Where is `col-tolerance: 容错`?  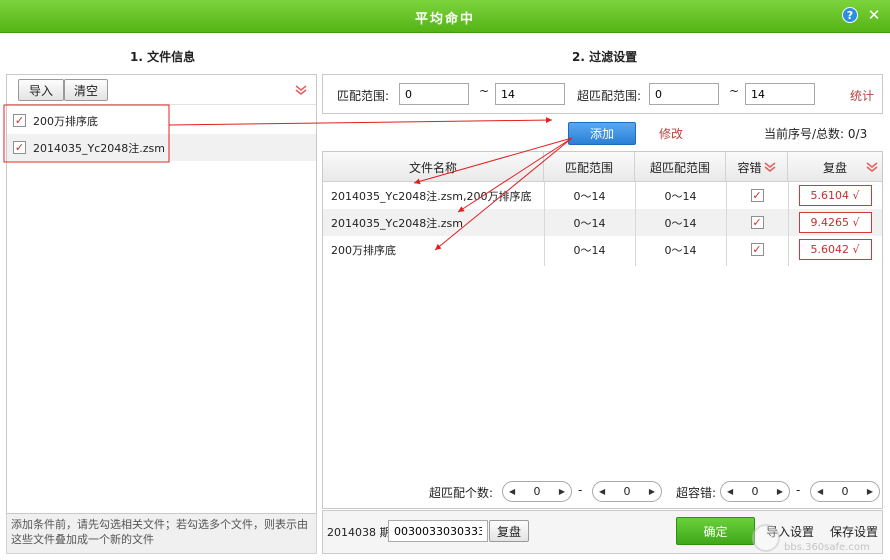 col-tolerance: 容错 is located at coordinates (757, 167).